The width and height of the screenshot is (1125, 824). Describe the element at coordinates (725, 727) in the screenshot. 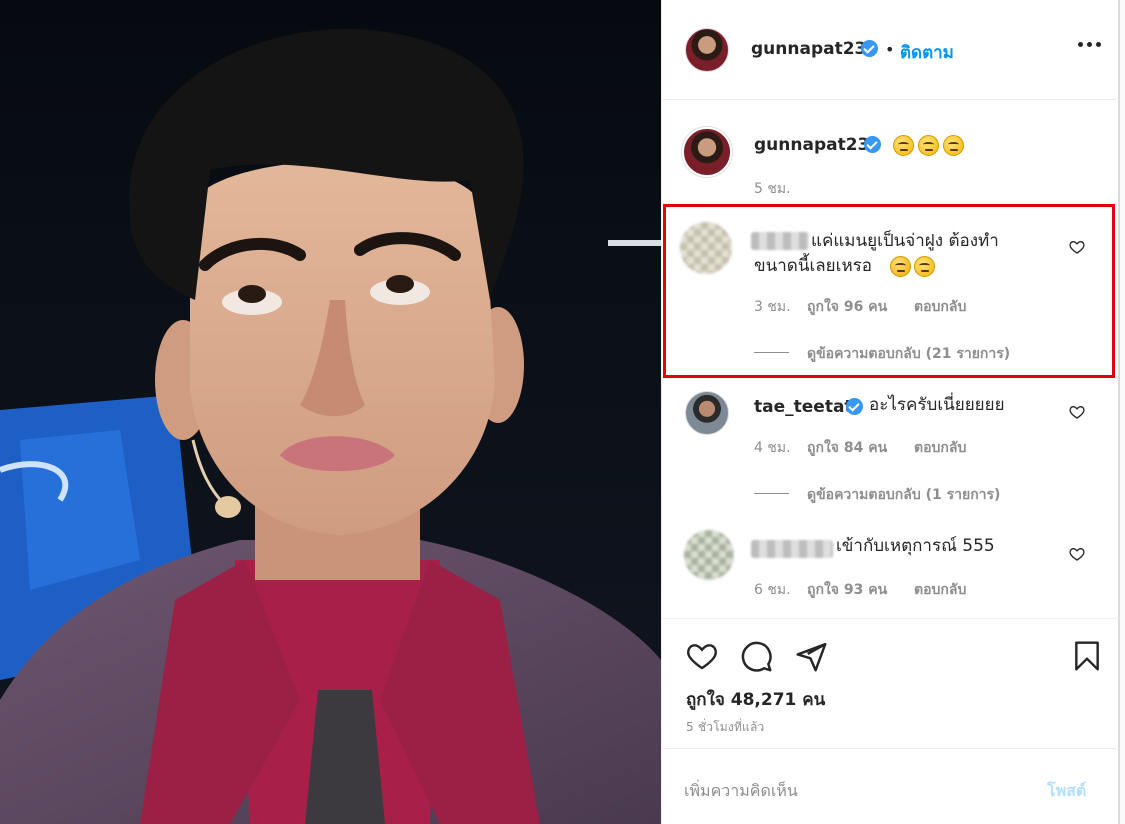

I see `post-age: 5 ชั่วโมงที่แล้ว` at that location.